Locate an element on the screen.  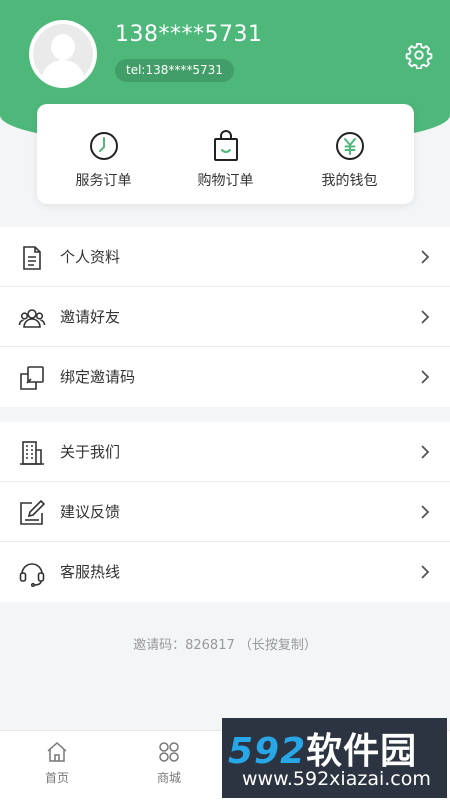
grid-icon is located at coordinates (169, 752).